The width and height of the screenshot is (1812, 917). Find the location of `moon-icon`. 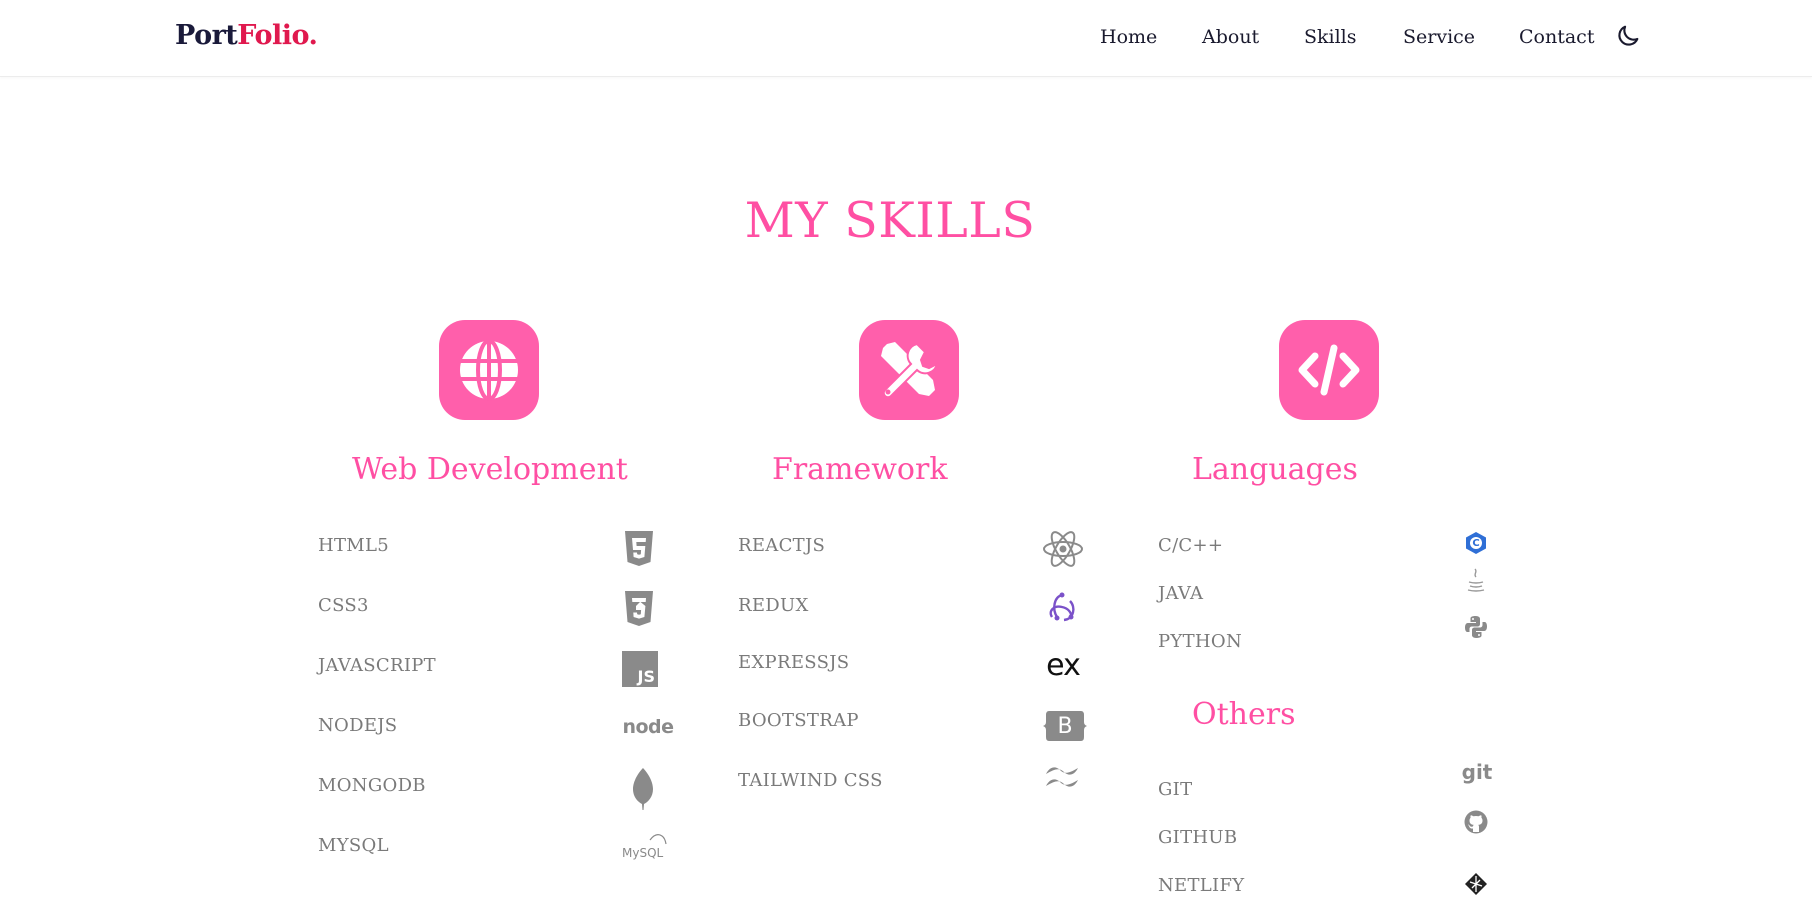

moon-icon is located at coordinates (1628, 36).